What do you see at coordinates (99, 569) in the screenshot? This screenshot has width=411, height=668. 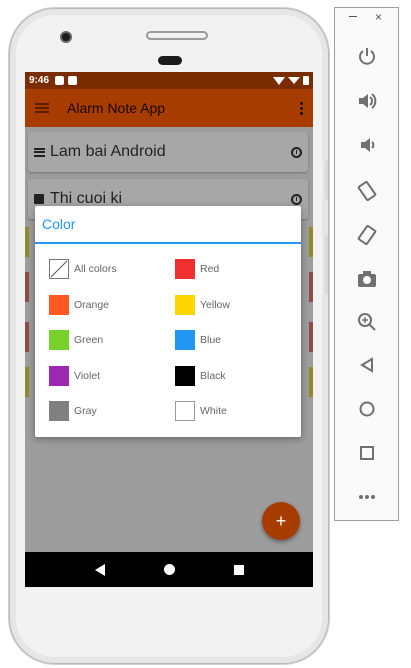 I see `nav-back-icon` at bounding box center [99, 569].